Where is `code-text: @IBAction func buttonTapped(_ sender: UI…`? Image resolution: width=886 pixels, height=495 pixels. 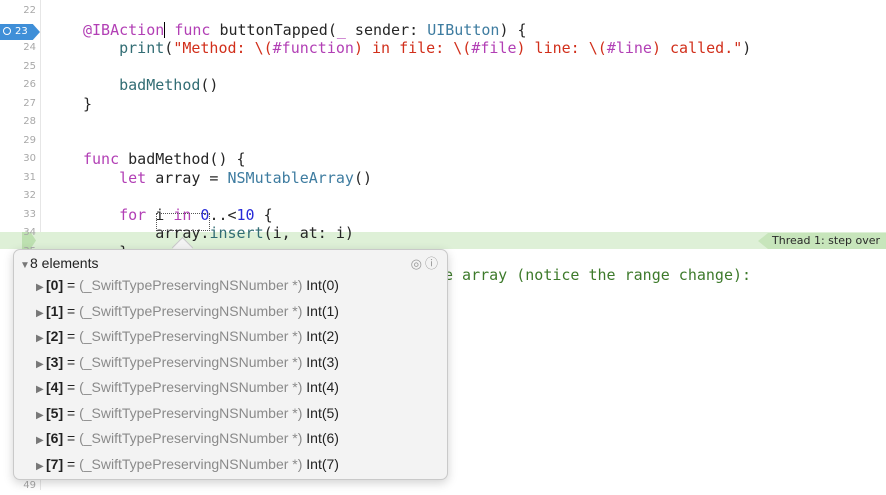 code-text: @IBAction func buttonTapped(_ sender: UI… is located at coordinates (305, 29).